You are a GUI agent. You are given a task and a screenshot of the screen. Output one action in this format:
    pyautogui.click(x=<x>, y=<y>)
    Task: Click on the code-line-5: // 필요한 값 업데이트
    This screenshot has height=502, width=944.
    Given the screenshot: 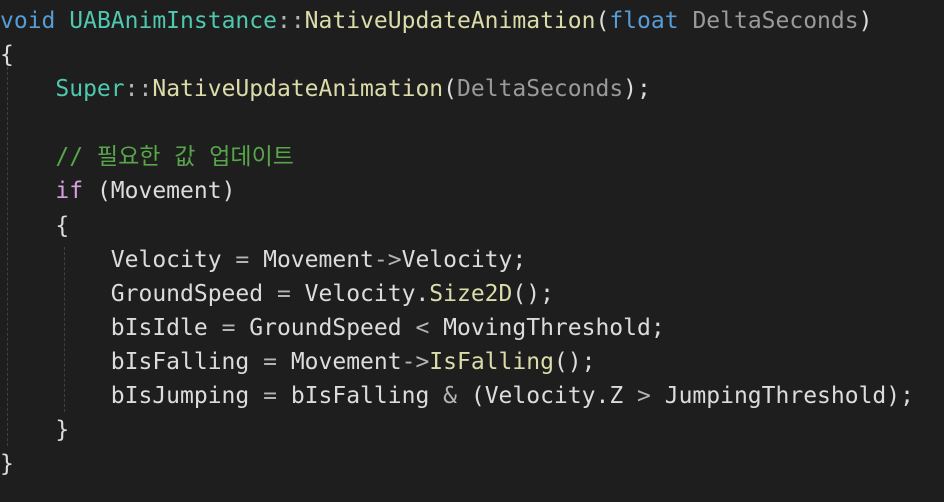 What is the action you would take?
    pyautogui.click(x=147, y=157)
    